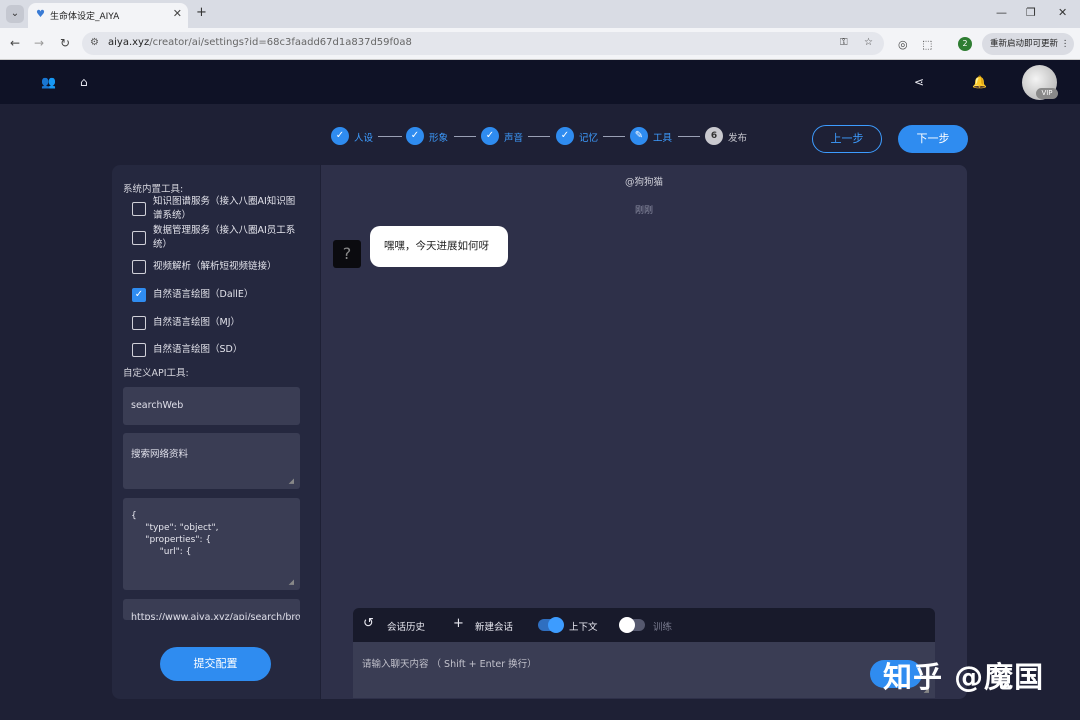 The width and height of the screenshot is (1080, 720). I want to click on submit-config-button: 提交配置, so click(215, 664).